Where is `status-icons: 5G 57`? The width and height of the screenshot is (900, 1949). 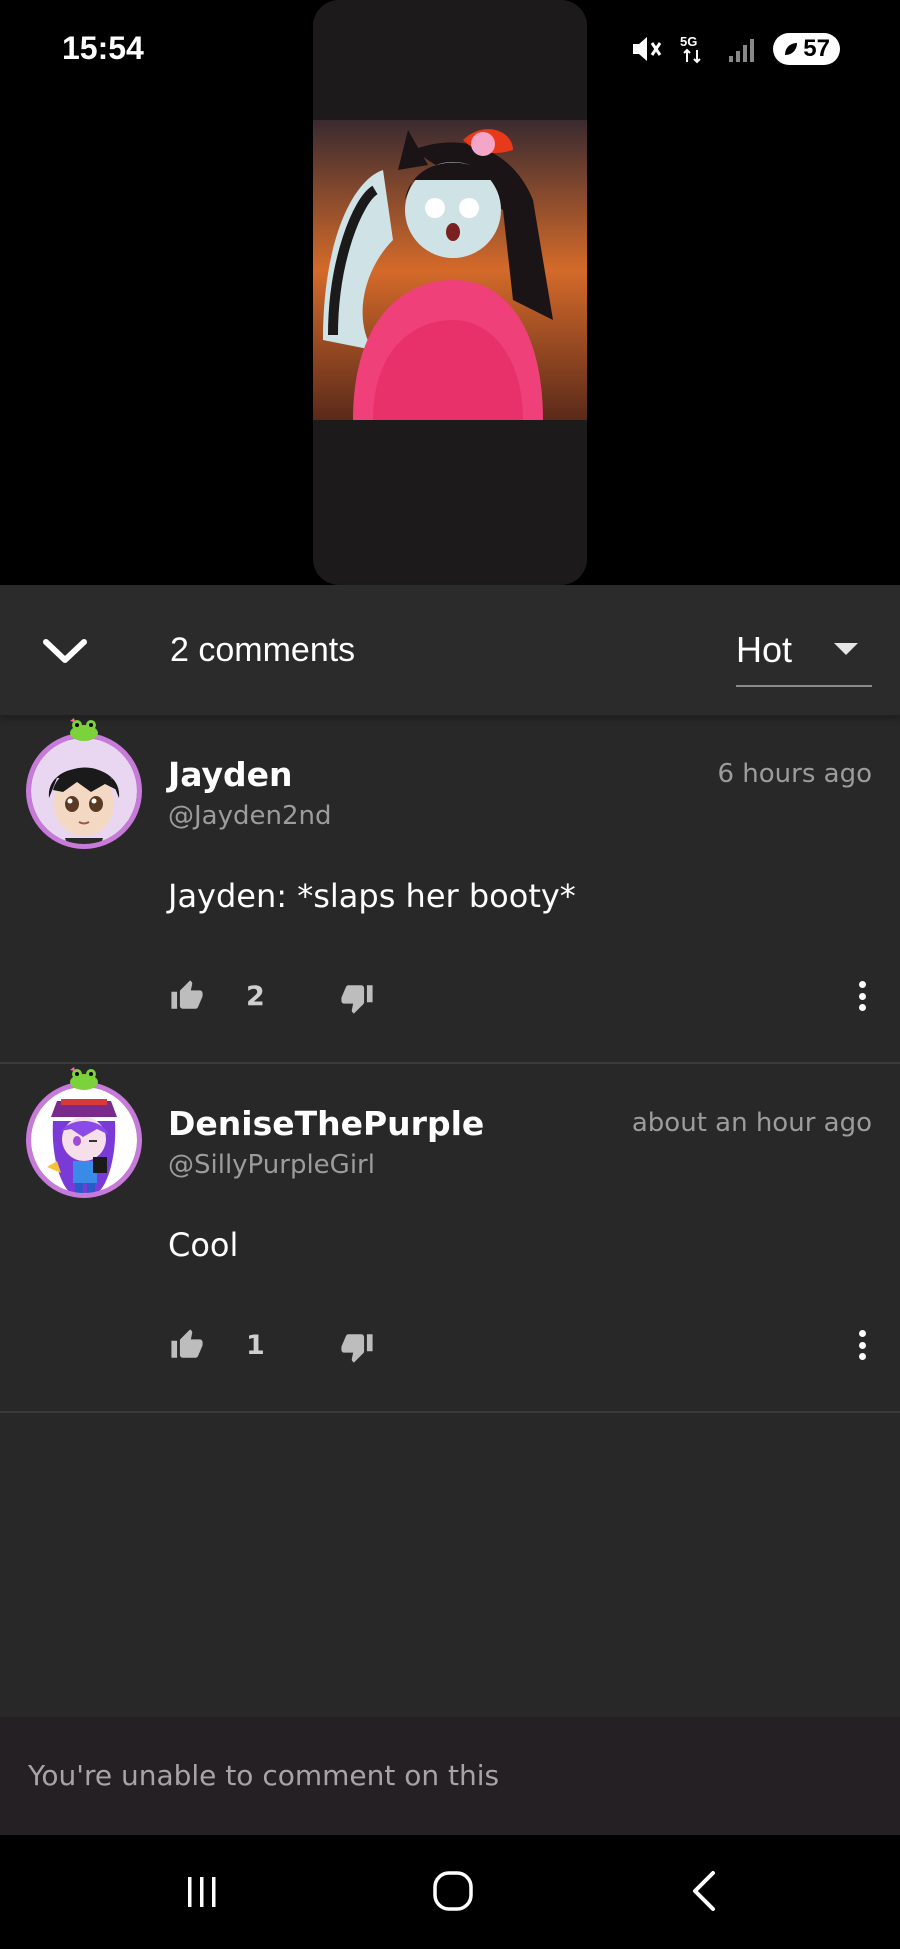
status-icons: 5G 57 is located at coordinates (734, 49).